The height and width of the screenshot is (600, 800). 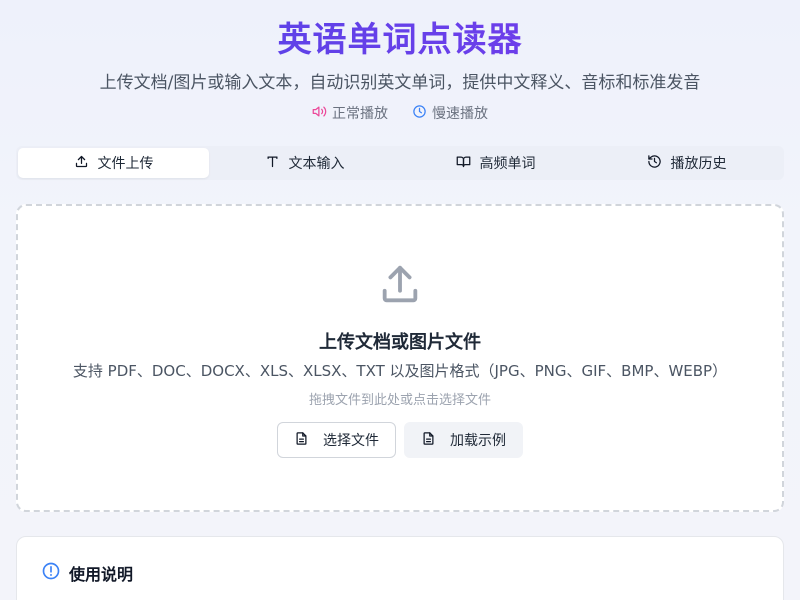 I want to click on tab-file-upload: 文件上传, so click(x=113, y=163).